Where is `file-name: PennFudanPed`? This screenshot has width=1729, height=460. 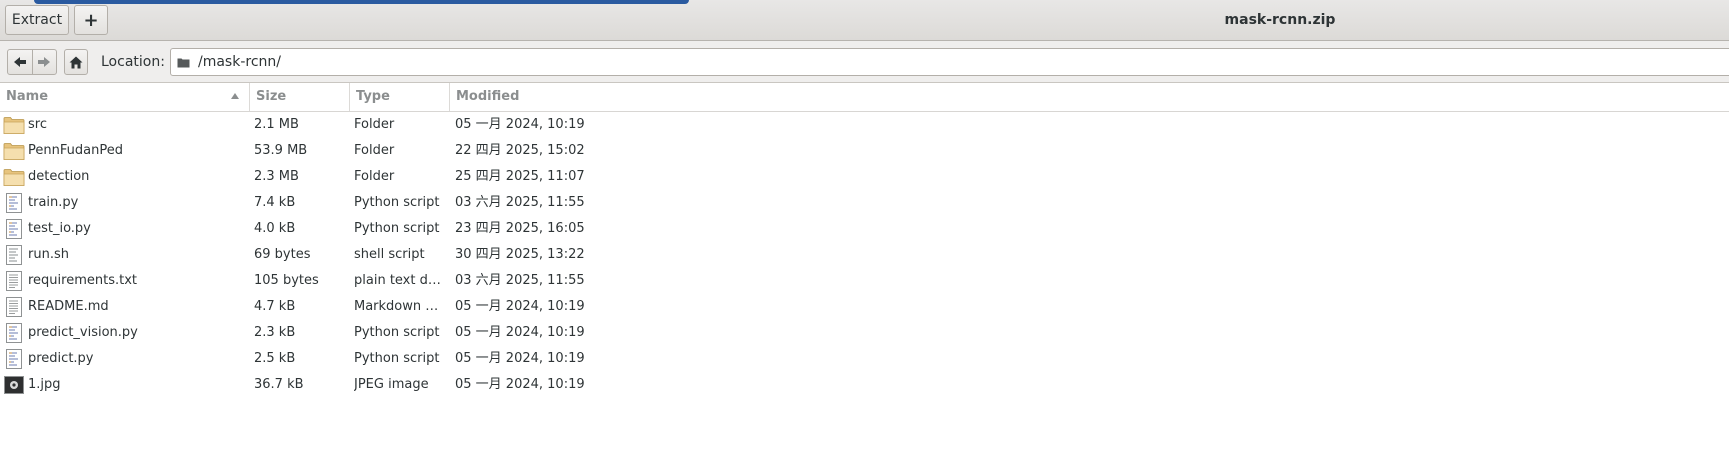
file-name: PennFudanPed is located at coordinates (75, 150).